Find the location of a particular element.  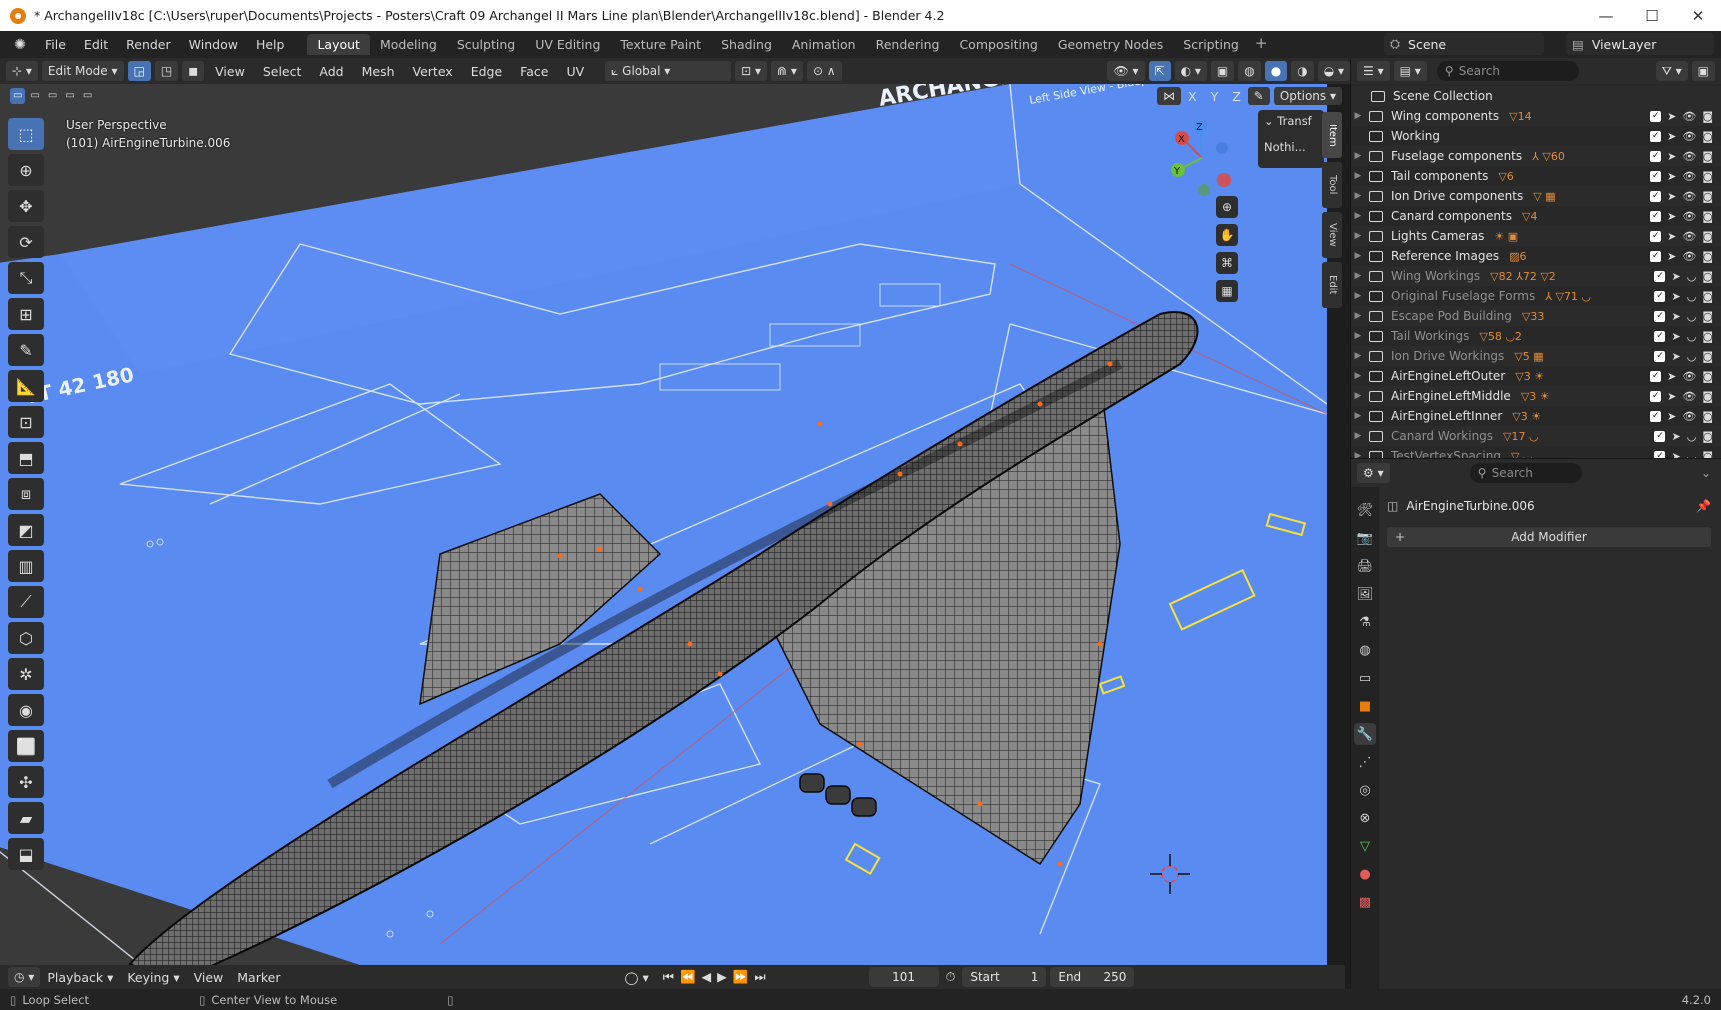

blender-menu-icon: ✺ is located at coordinates (20, 45).